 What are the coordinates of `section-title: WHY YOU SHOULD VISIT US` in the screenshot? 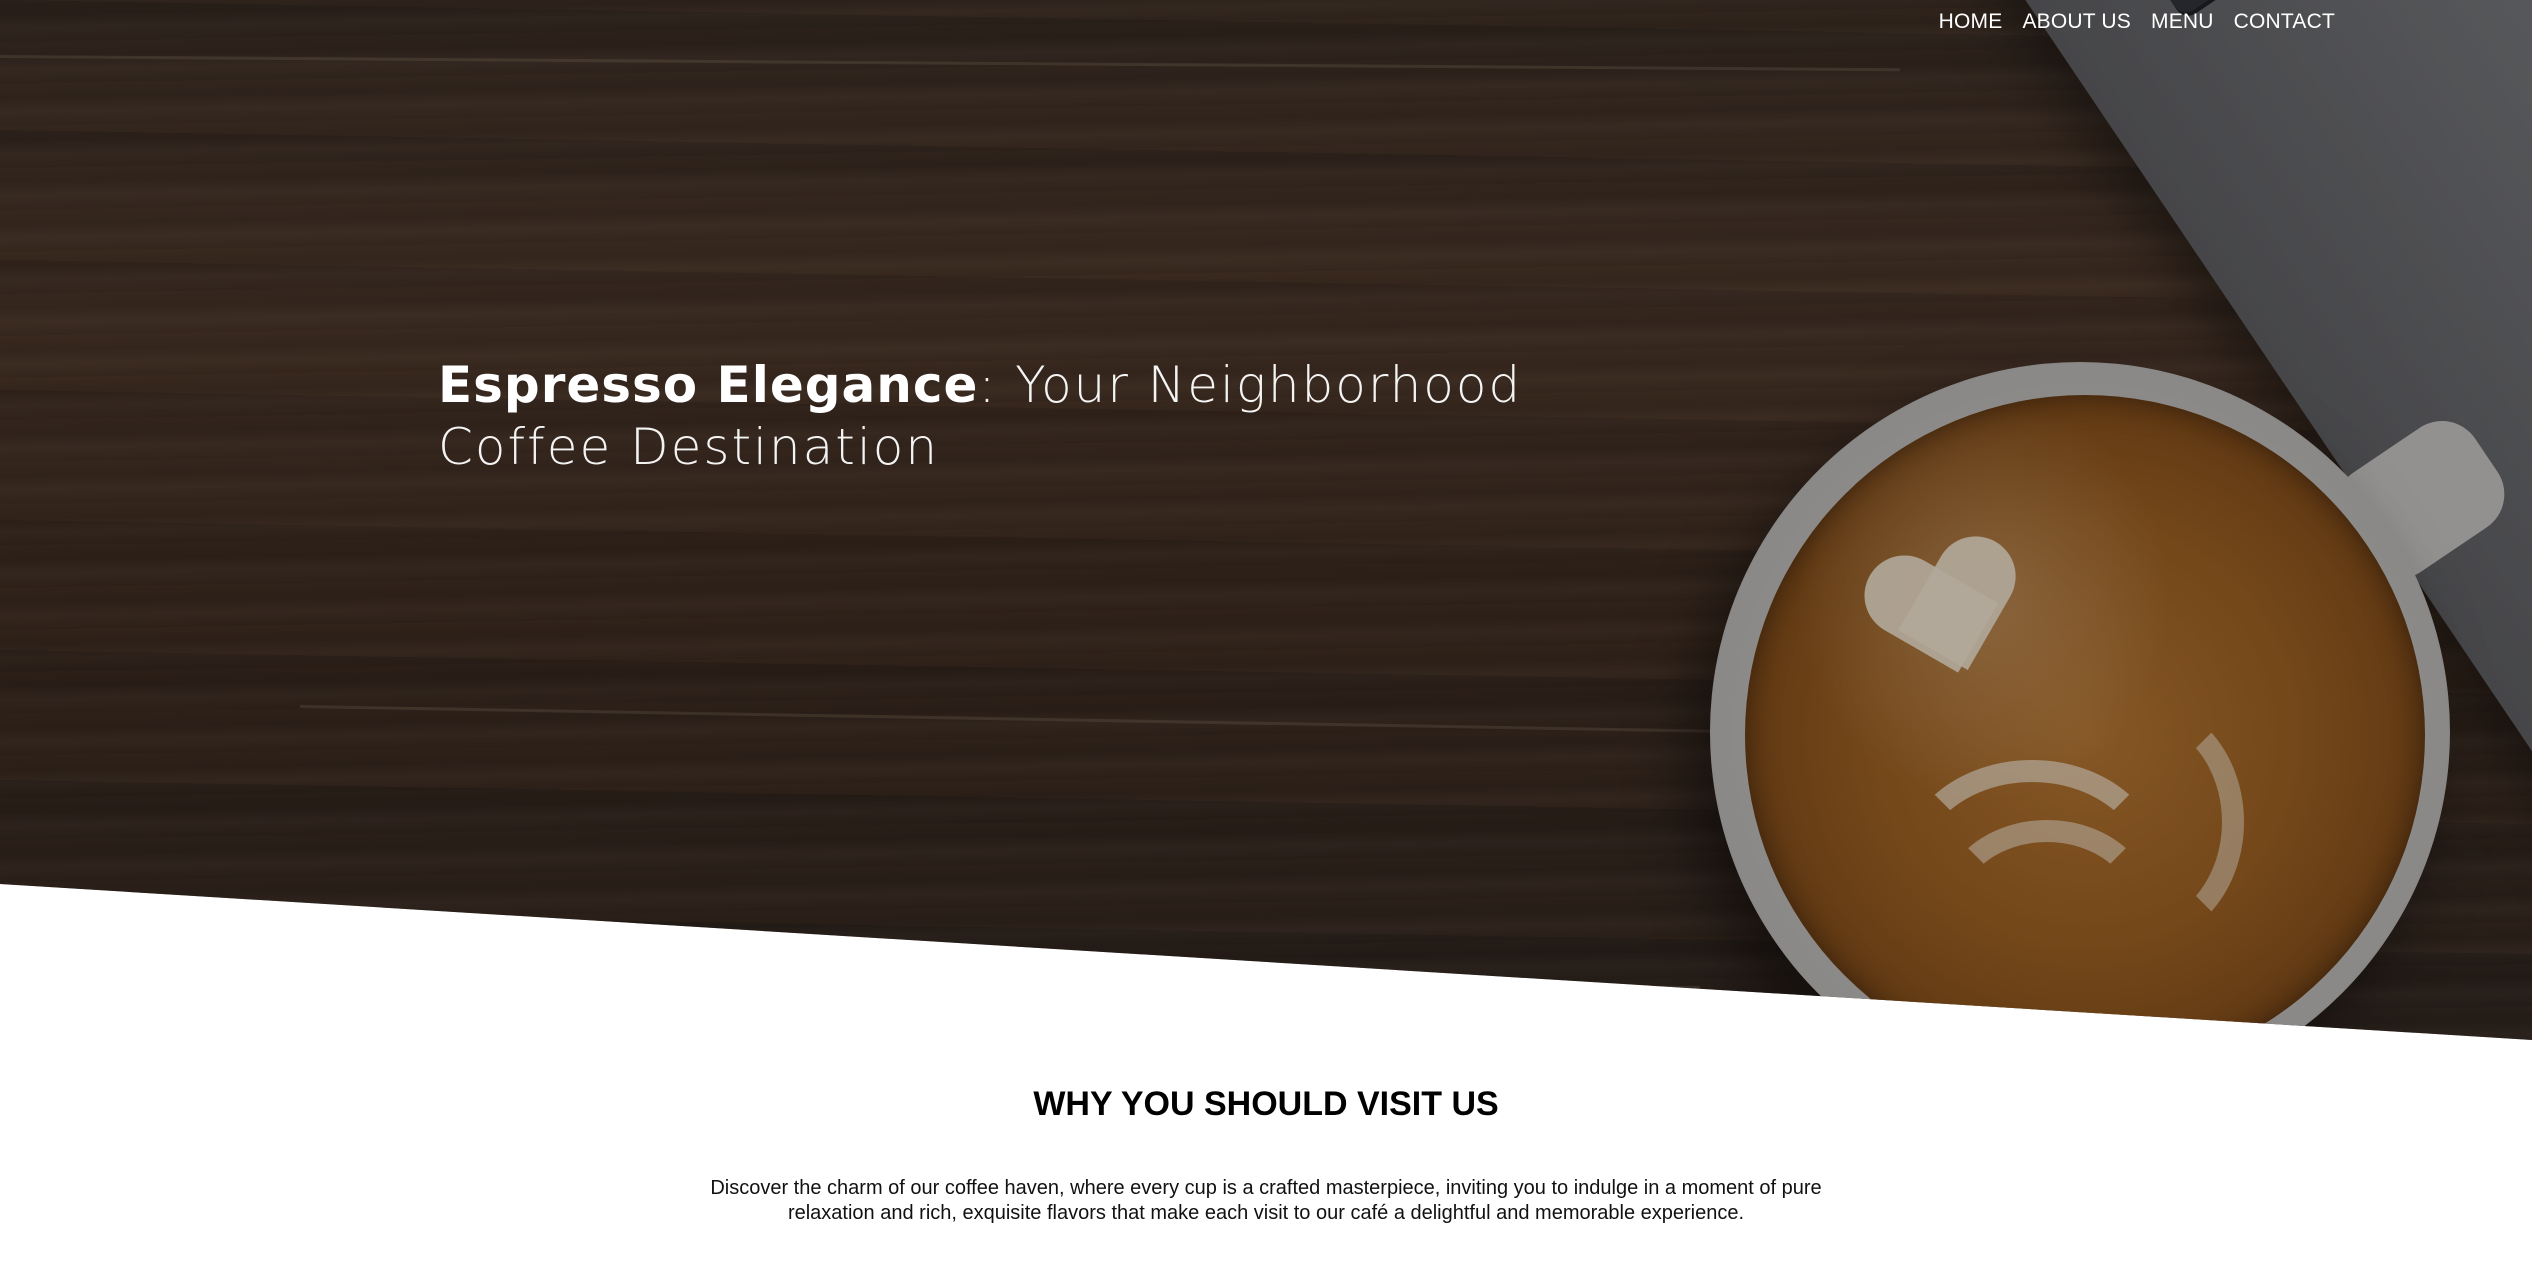 It's located at (1266, 1104).